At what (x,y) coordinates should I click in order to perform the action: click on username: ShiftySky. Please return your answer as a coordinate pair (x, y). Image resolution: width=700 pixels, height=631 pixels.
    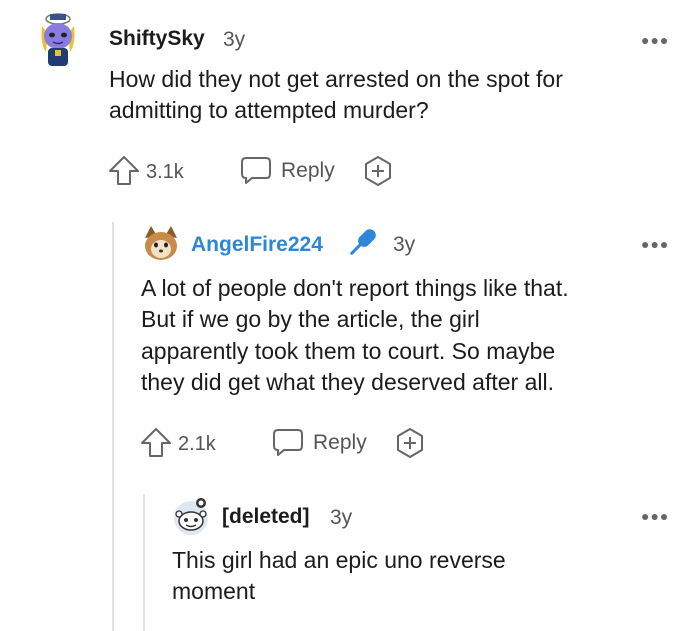
    Looking at the image, I should click on (157, 39).